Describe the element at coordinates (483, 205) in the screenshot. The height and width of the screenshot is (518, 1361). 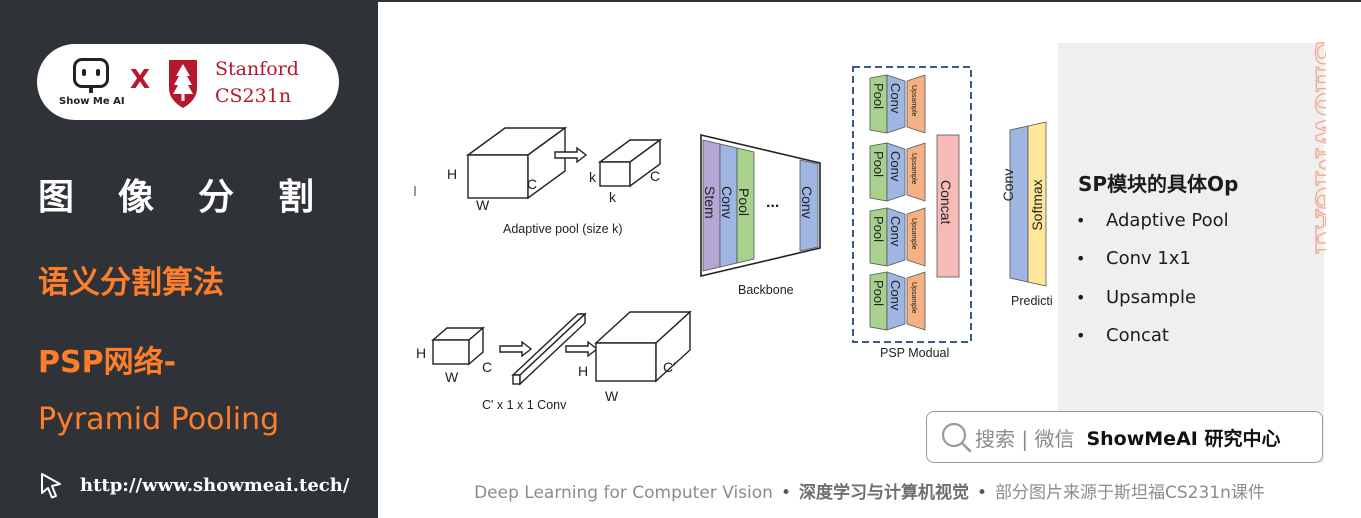
I see `ap-label-w: W` at that location.